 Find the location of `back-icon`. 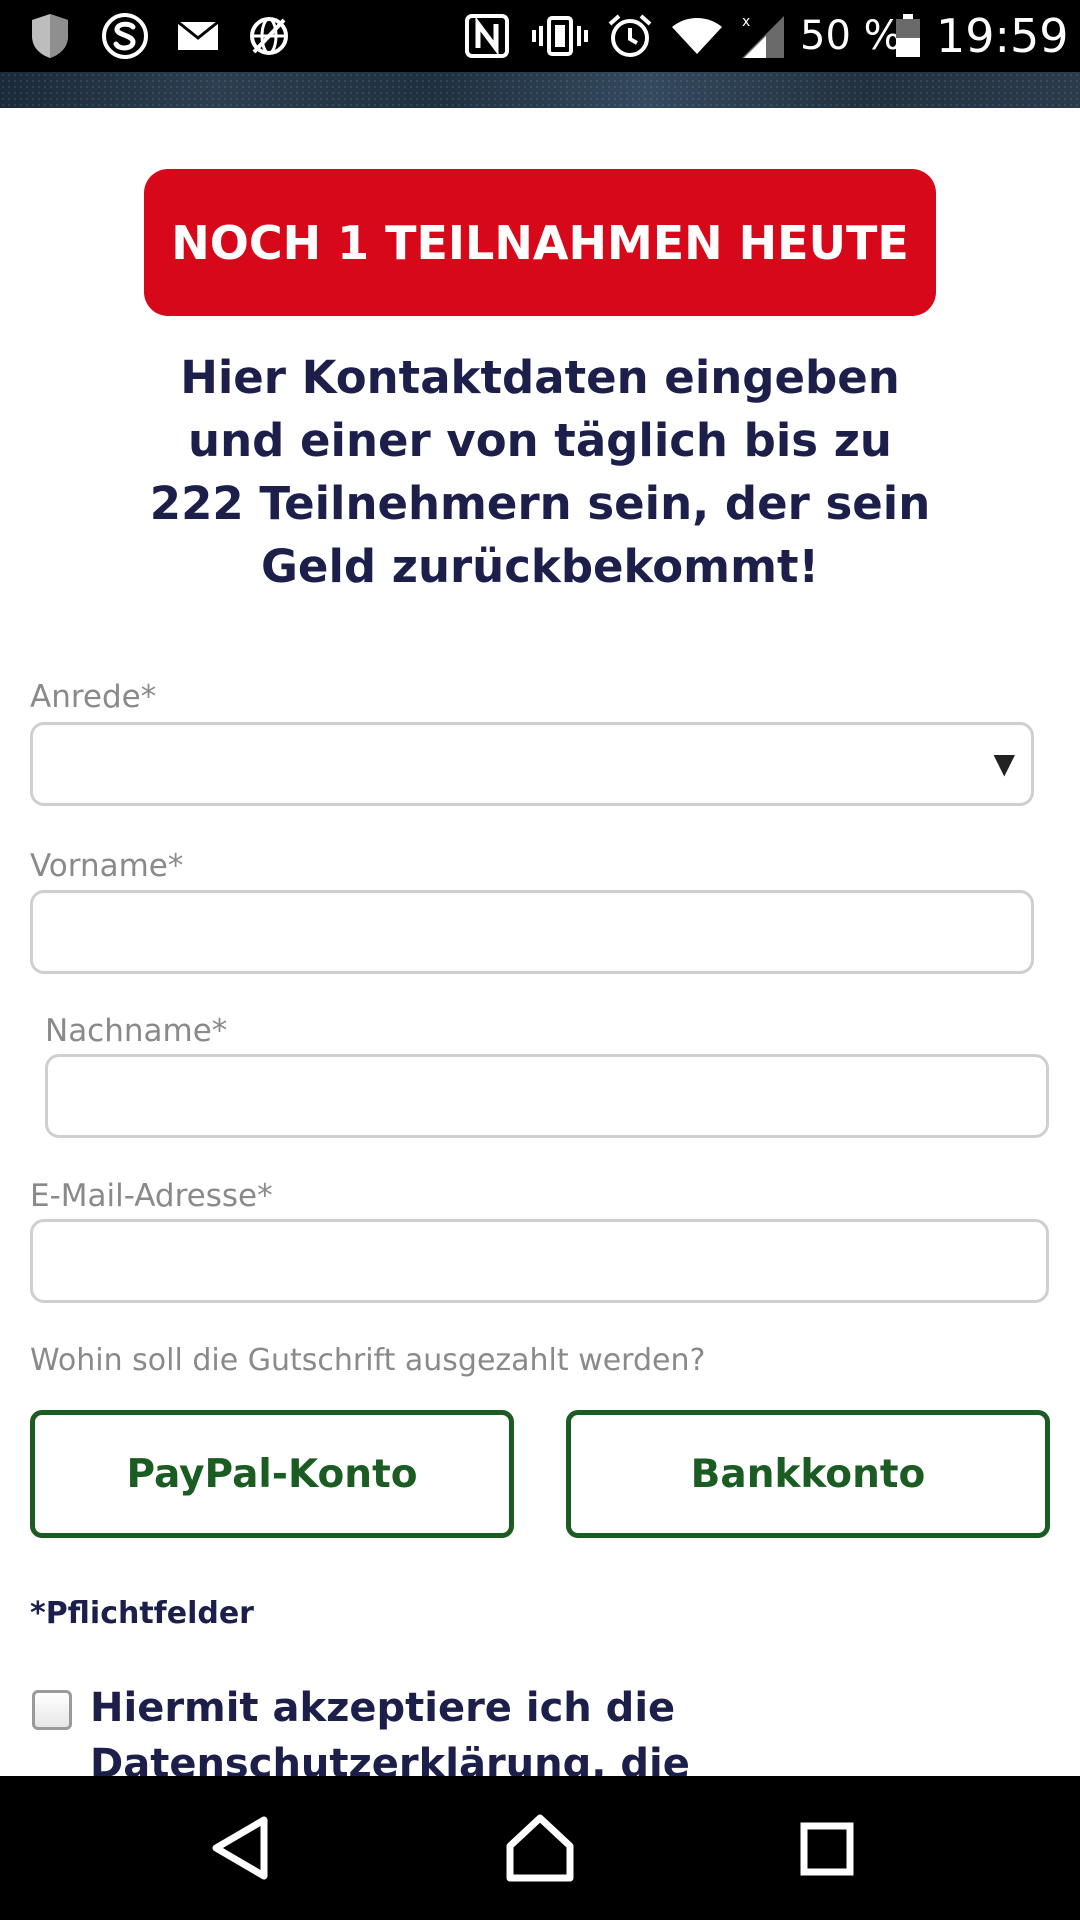

back-icon is located at coordinates (240, 1848).